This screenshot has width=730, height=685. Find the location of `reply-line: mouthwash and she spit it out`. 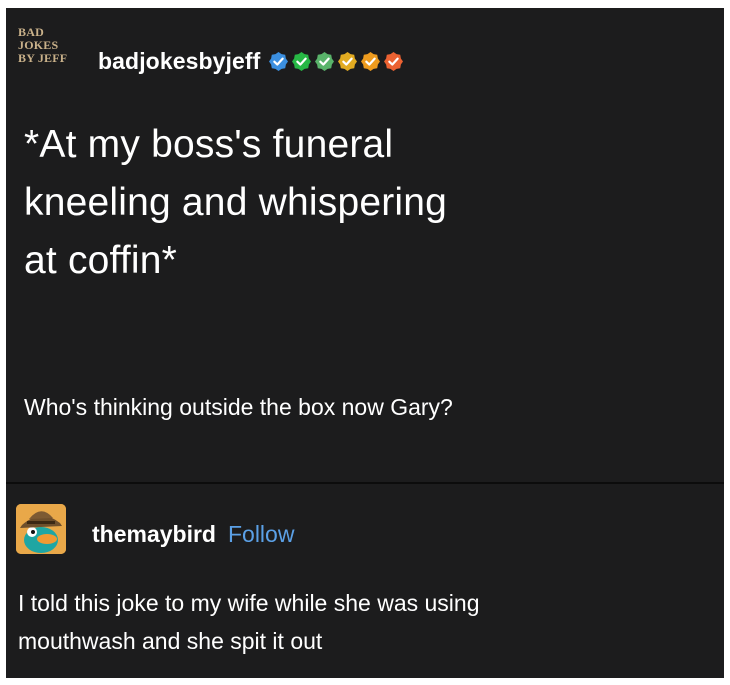

reply-line: mouthwash and she spit it out is located at coordinates (170, 641).